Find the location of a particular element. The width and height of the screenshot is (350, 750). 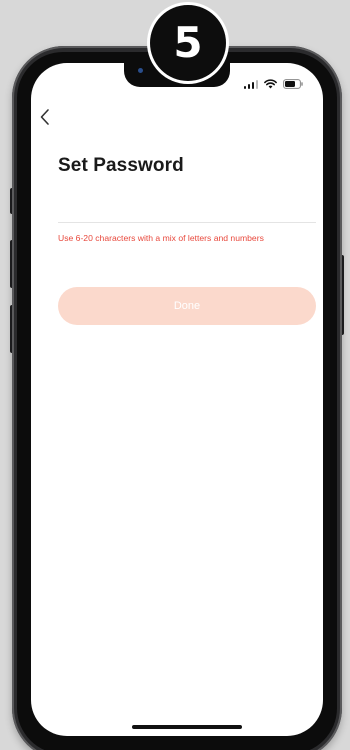

page-title: Set Password is located at coordinates (121, 165).